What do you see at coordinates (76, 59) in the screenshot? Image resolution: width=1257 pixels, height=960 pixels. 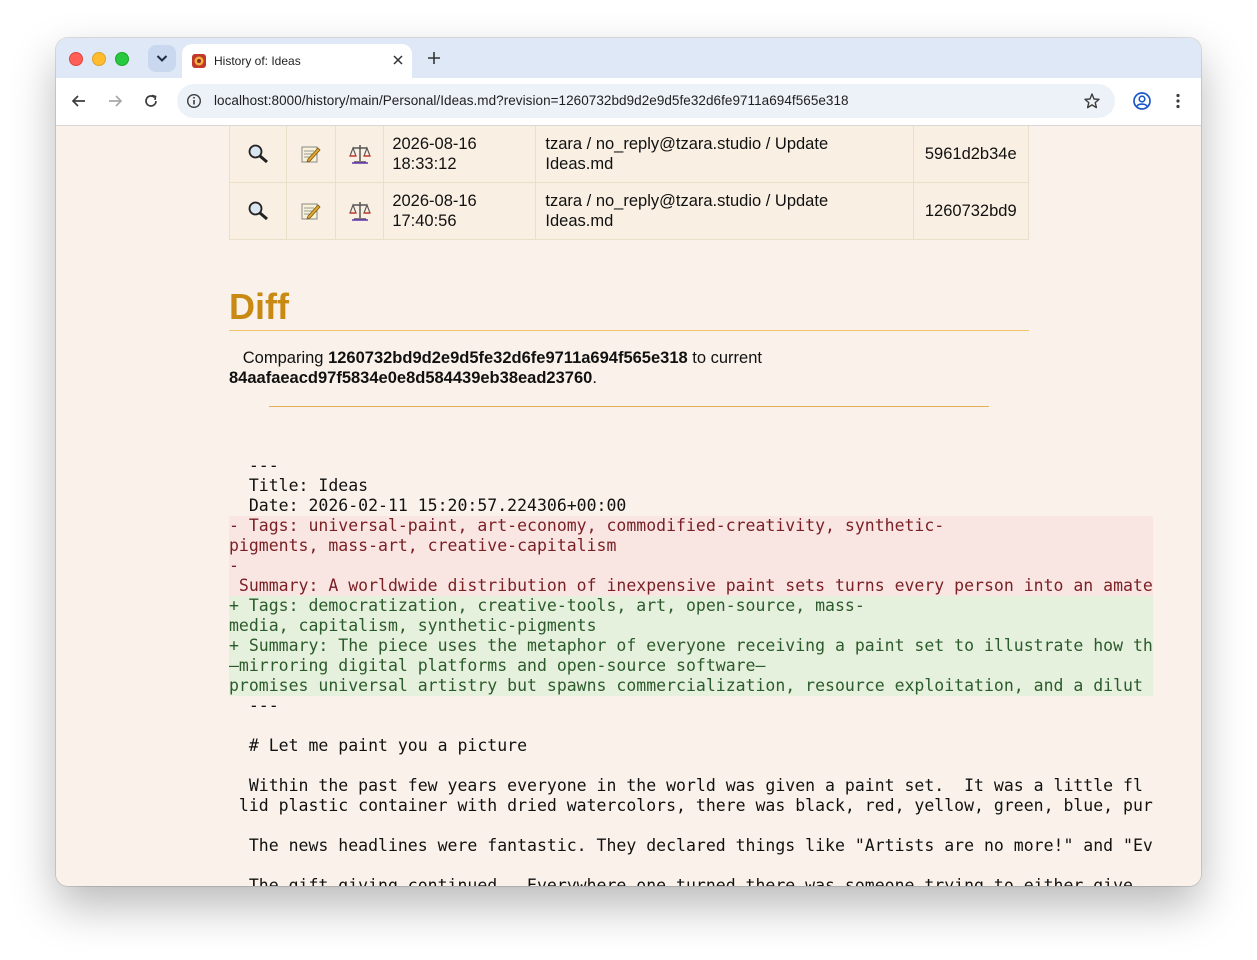 I see `close-window-button` at bounding box center [76, 59].